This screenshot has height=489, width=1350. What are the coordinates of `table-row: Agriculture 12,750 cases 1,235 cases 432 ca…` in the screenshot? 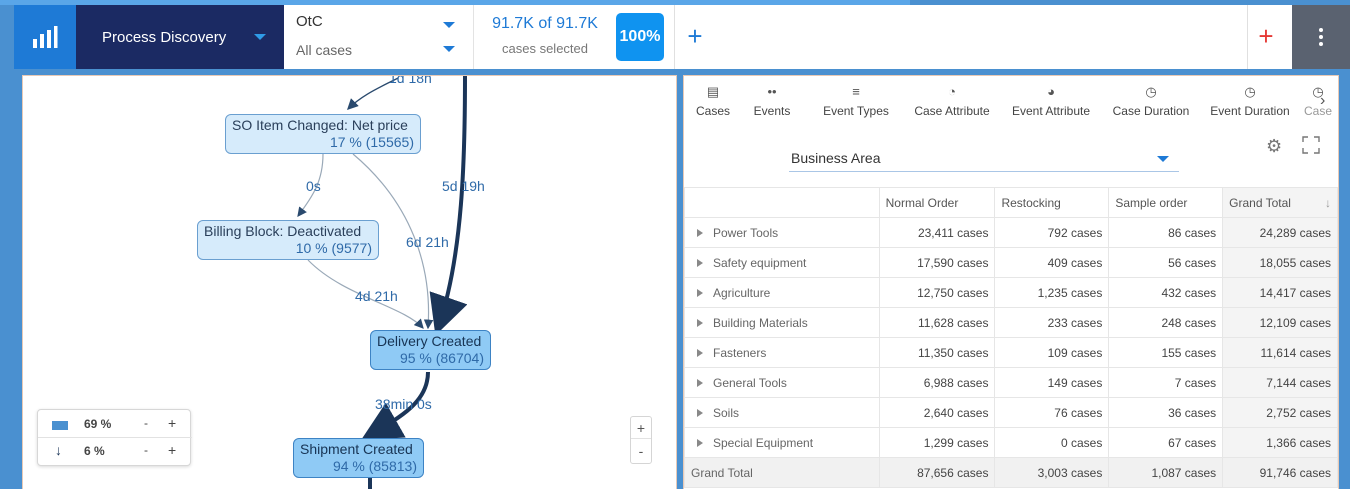 It's located at (1011, 292).